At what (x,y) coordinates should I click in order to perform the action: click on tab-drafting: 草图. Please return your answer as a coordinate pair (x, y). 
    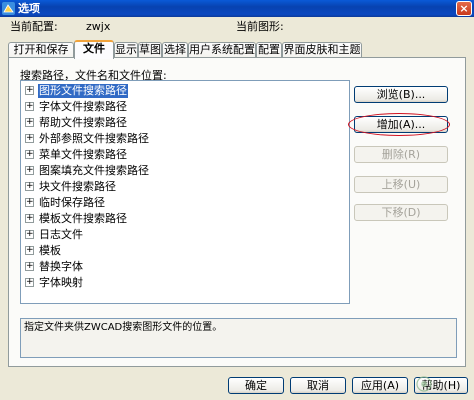
    Looking at the image, I should click on (150, 50).